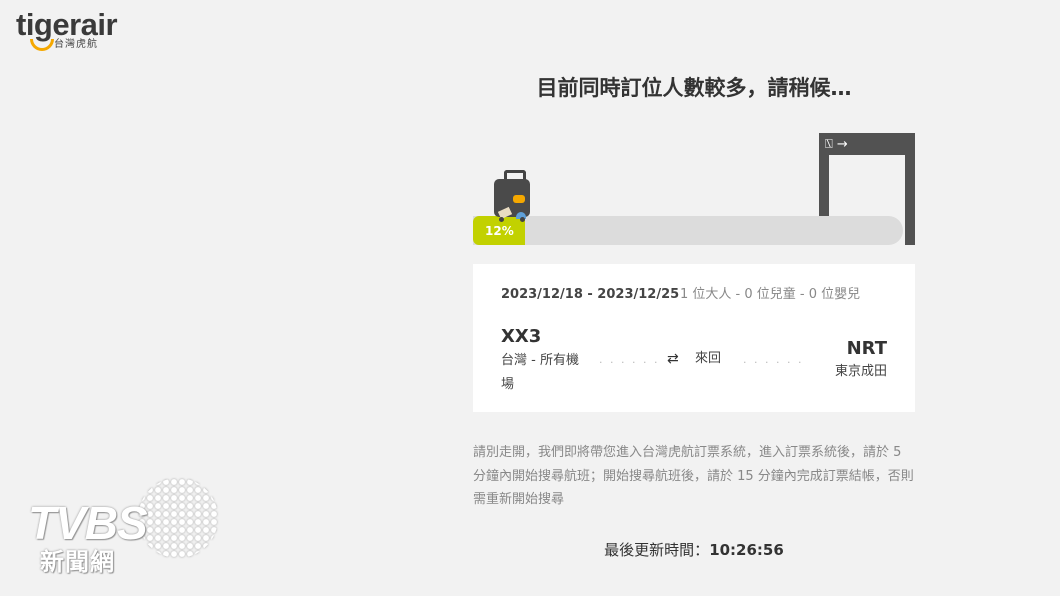  I want to click on luggage-icon, so click(513, 196).